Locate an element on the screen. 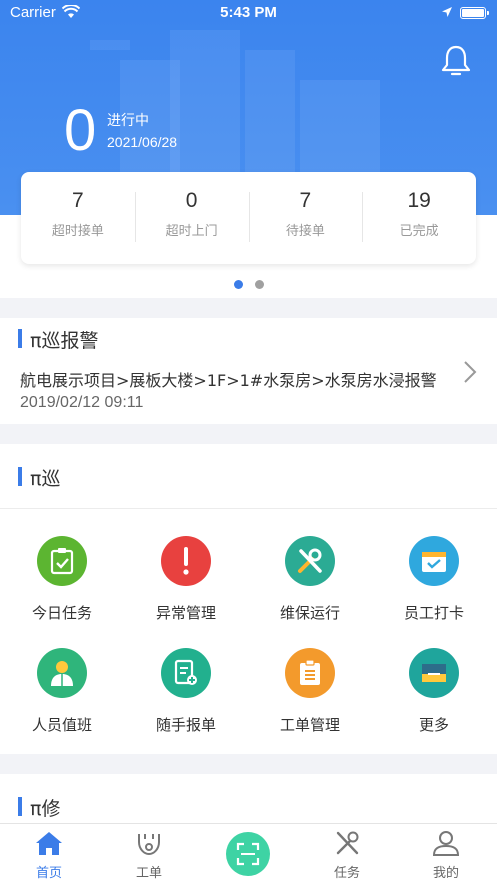 The width and height of the screenshot is (497, 883). grid-item-label: 今日任务 is located at coordinates (61, 613).